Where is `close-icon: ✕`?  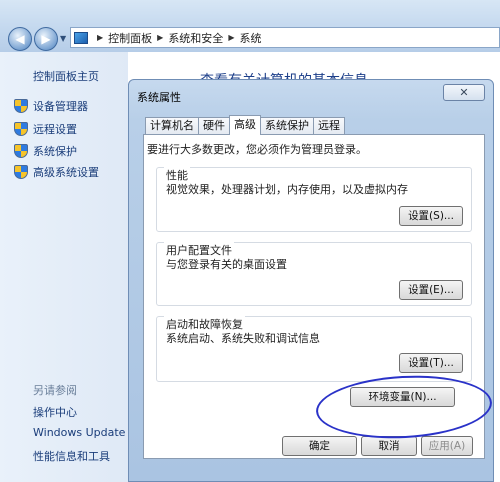 close-icon: ✕ is located at coordinates (464, 92).